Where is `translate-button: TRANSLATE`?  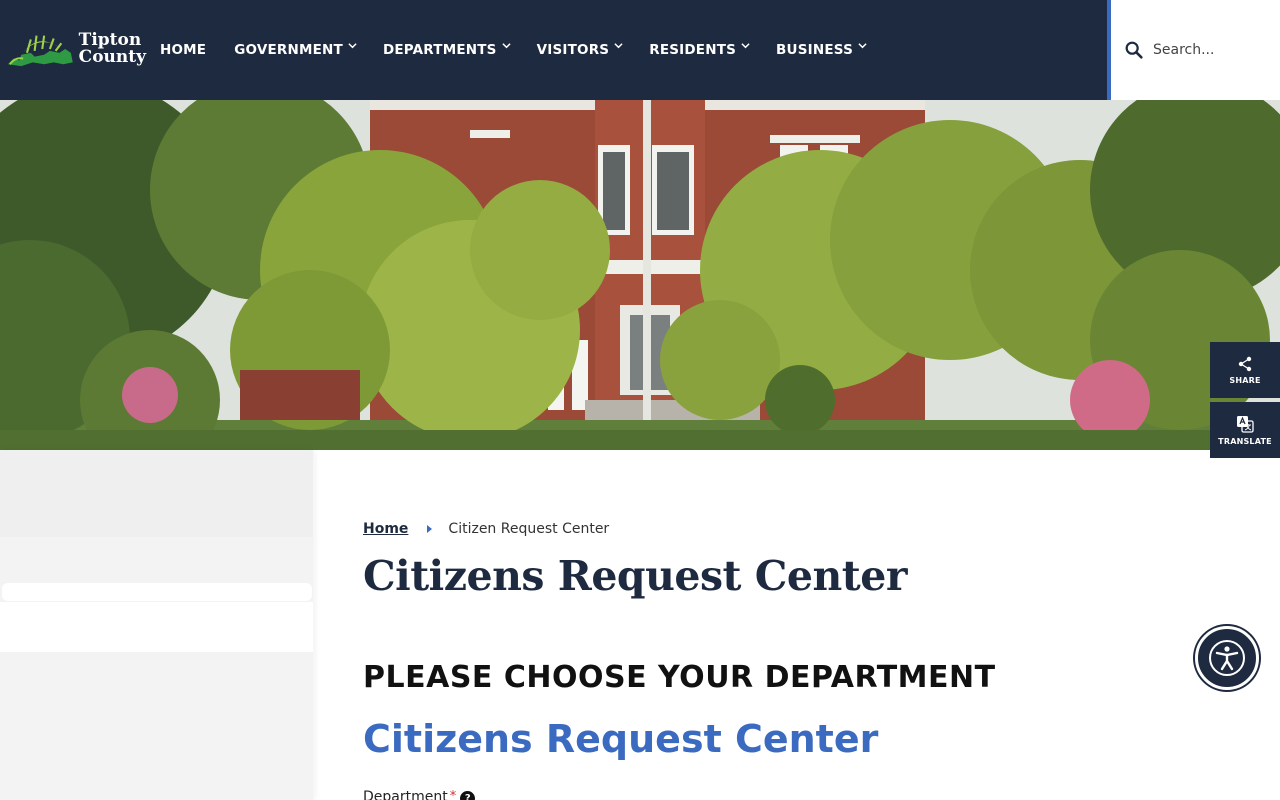 translate-button: TRANSLATE is located at coordinates (1245, 430).